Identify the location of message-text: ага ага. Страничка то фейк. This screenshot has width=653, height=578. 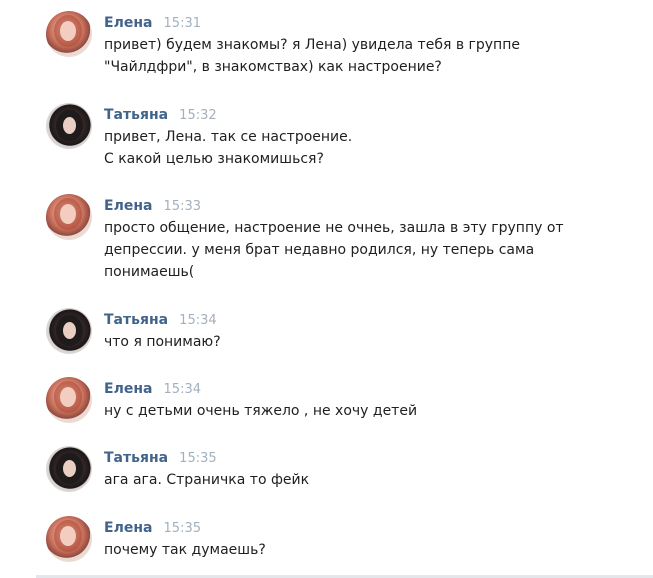
(334, 480).